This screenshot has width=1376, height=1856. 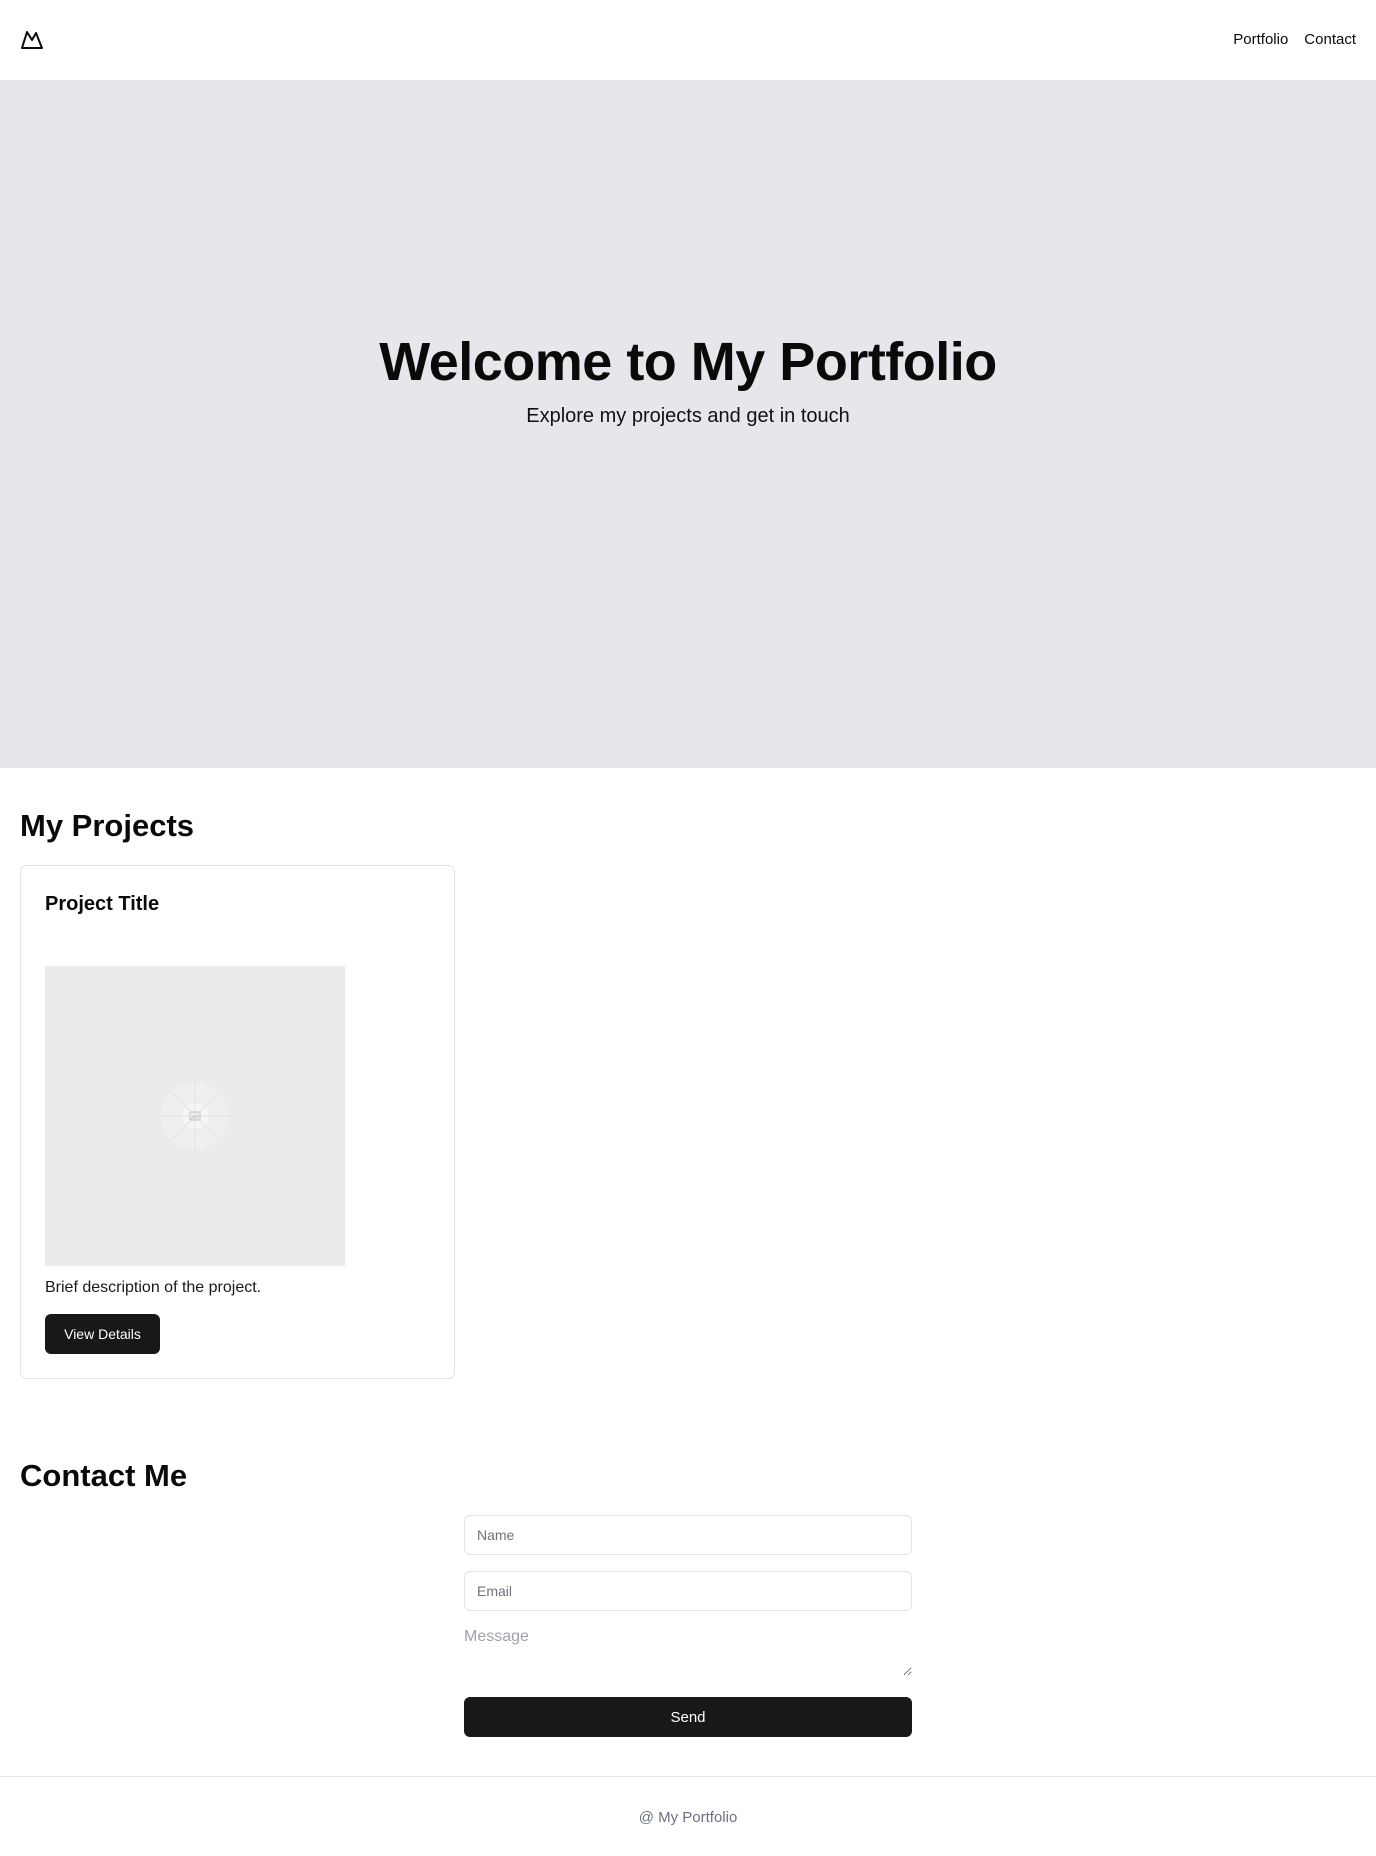 I want to click on image-placeholder-icon, so click(x=195, y=1116).